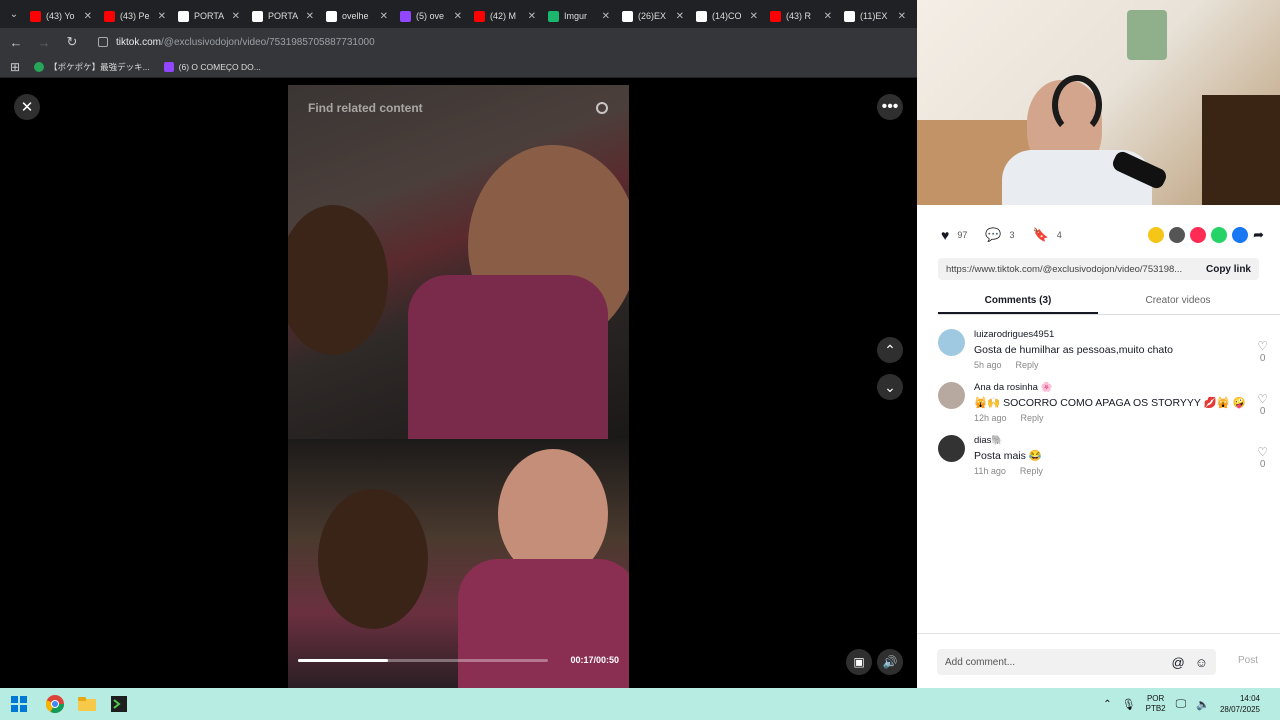  What do you see at coordinates (1198, 235) in the screenshot?
I see `send-icon` at bounding box center [1198, 235].